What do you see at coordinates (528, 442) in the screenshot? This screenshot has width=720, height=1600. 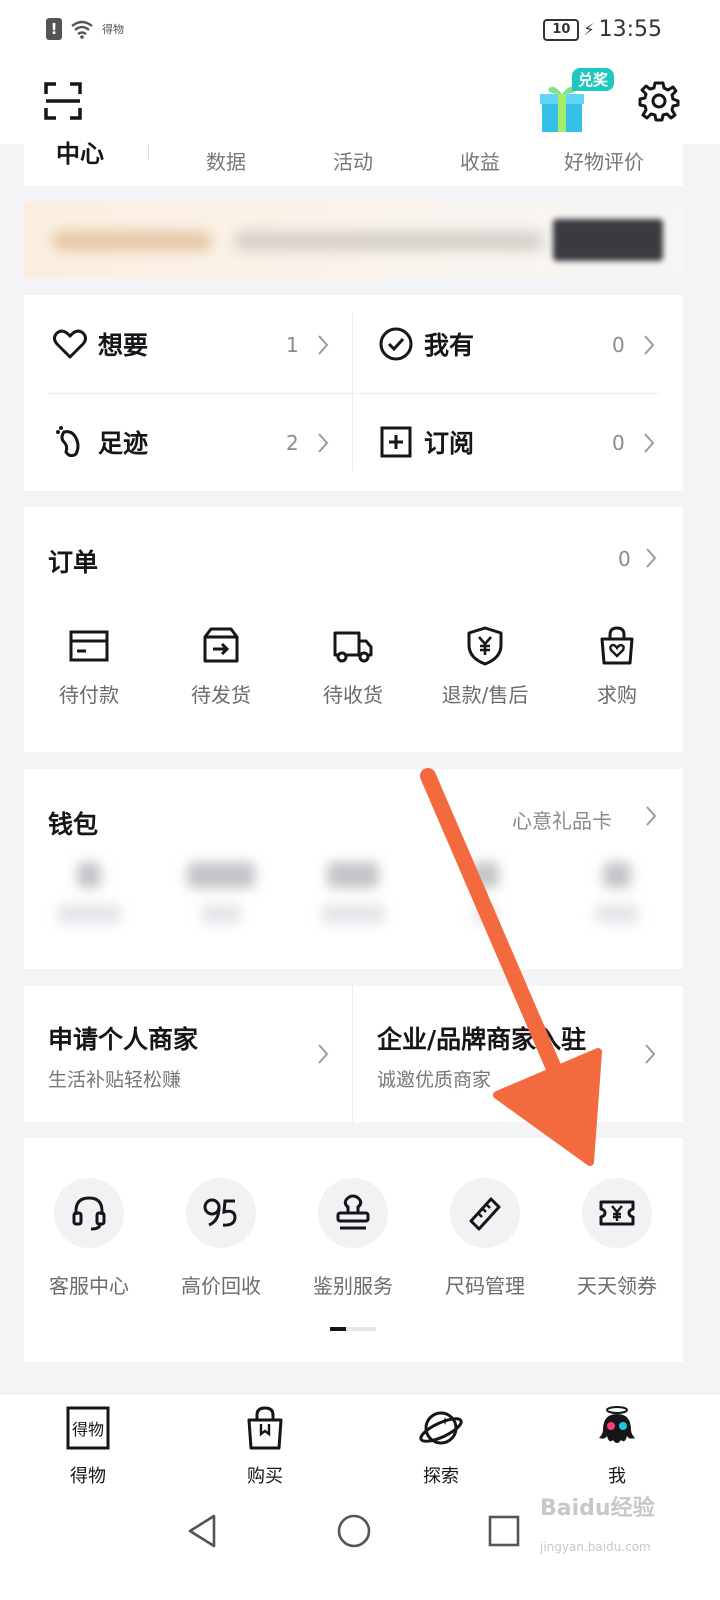 I see `quick-link-subscribe: 订阅` at bounding box center [528, 442].